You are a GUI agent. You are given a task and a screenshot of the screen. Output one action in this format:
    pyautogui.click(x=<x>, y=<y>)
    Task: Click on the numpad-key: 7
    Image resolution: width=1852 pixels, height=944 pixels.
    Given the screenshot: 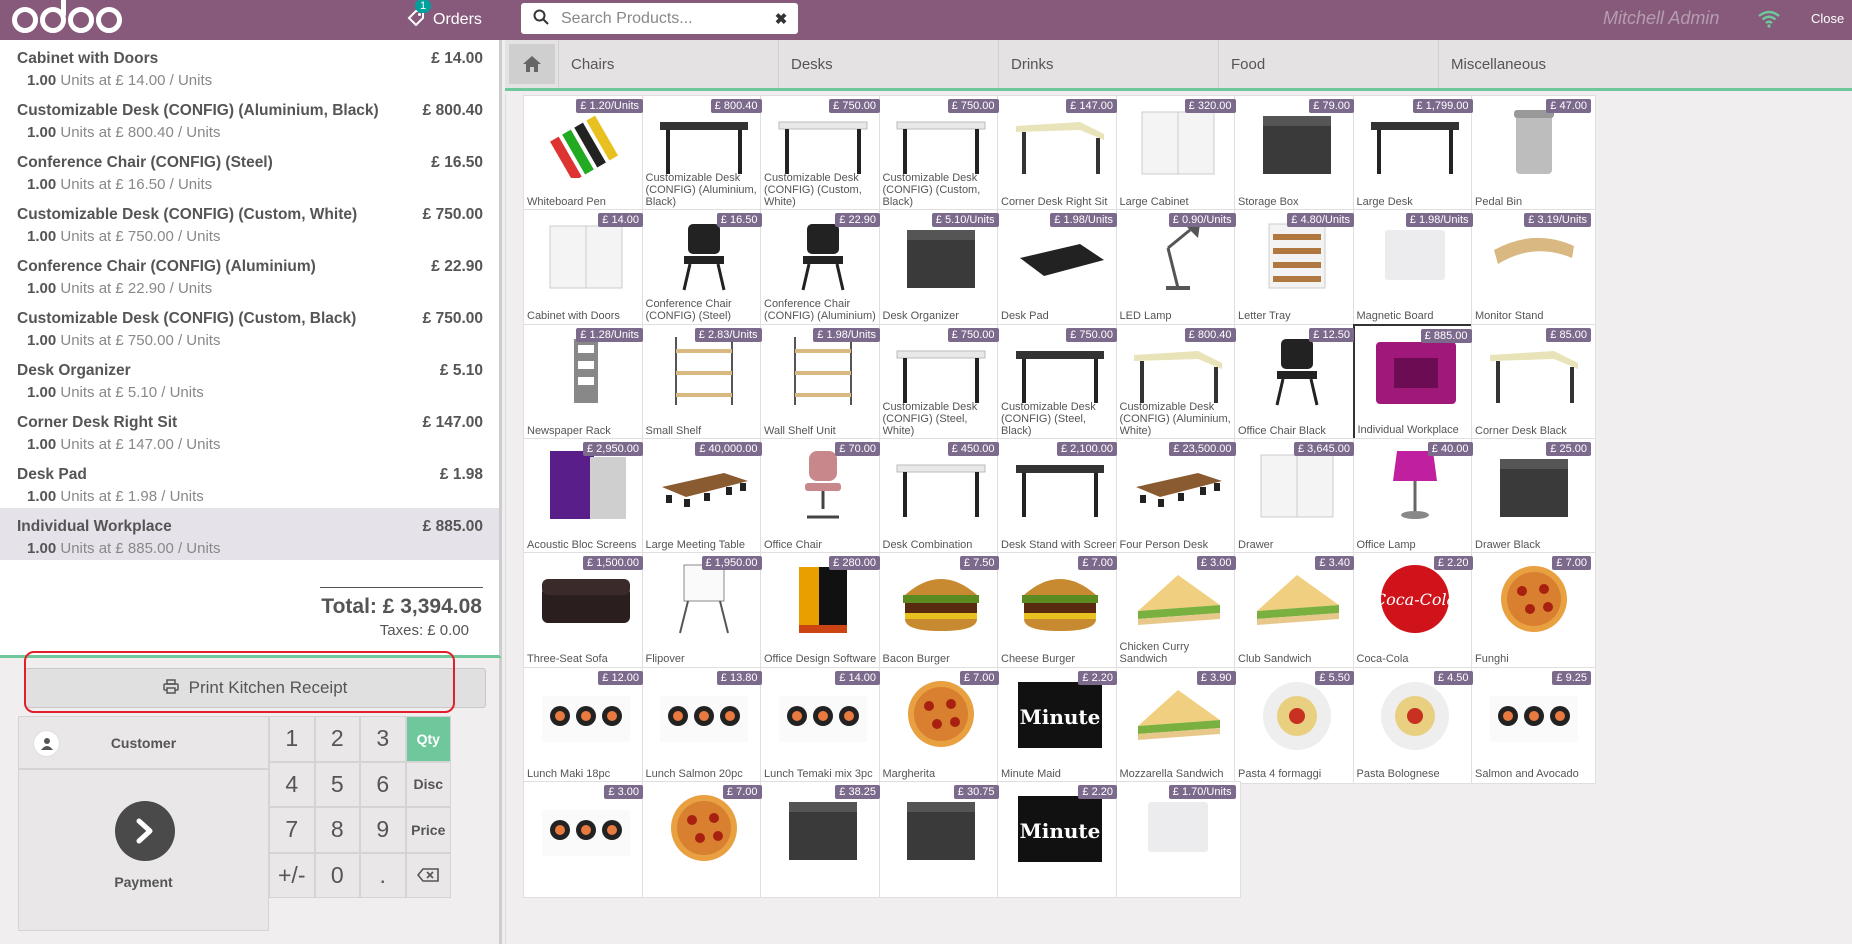 What is the action you would take?
    pyautogui.click(x=292, y=830)
    